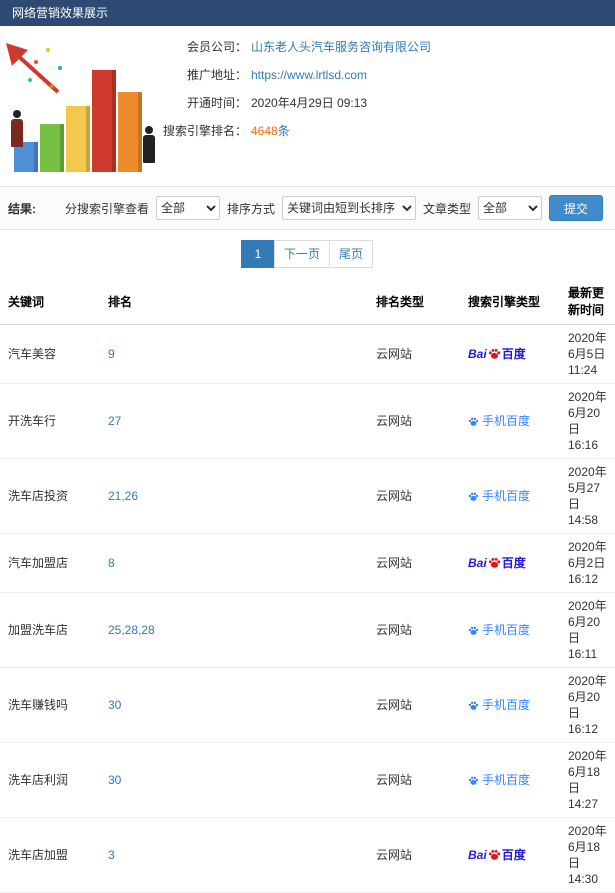 This screenshot has width=615, height=893. Describe the element at coordinates (307, 13) in the screenshot. I see `page-header-bar: 网络营销效果展示` at that location.